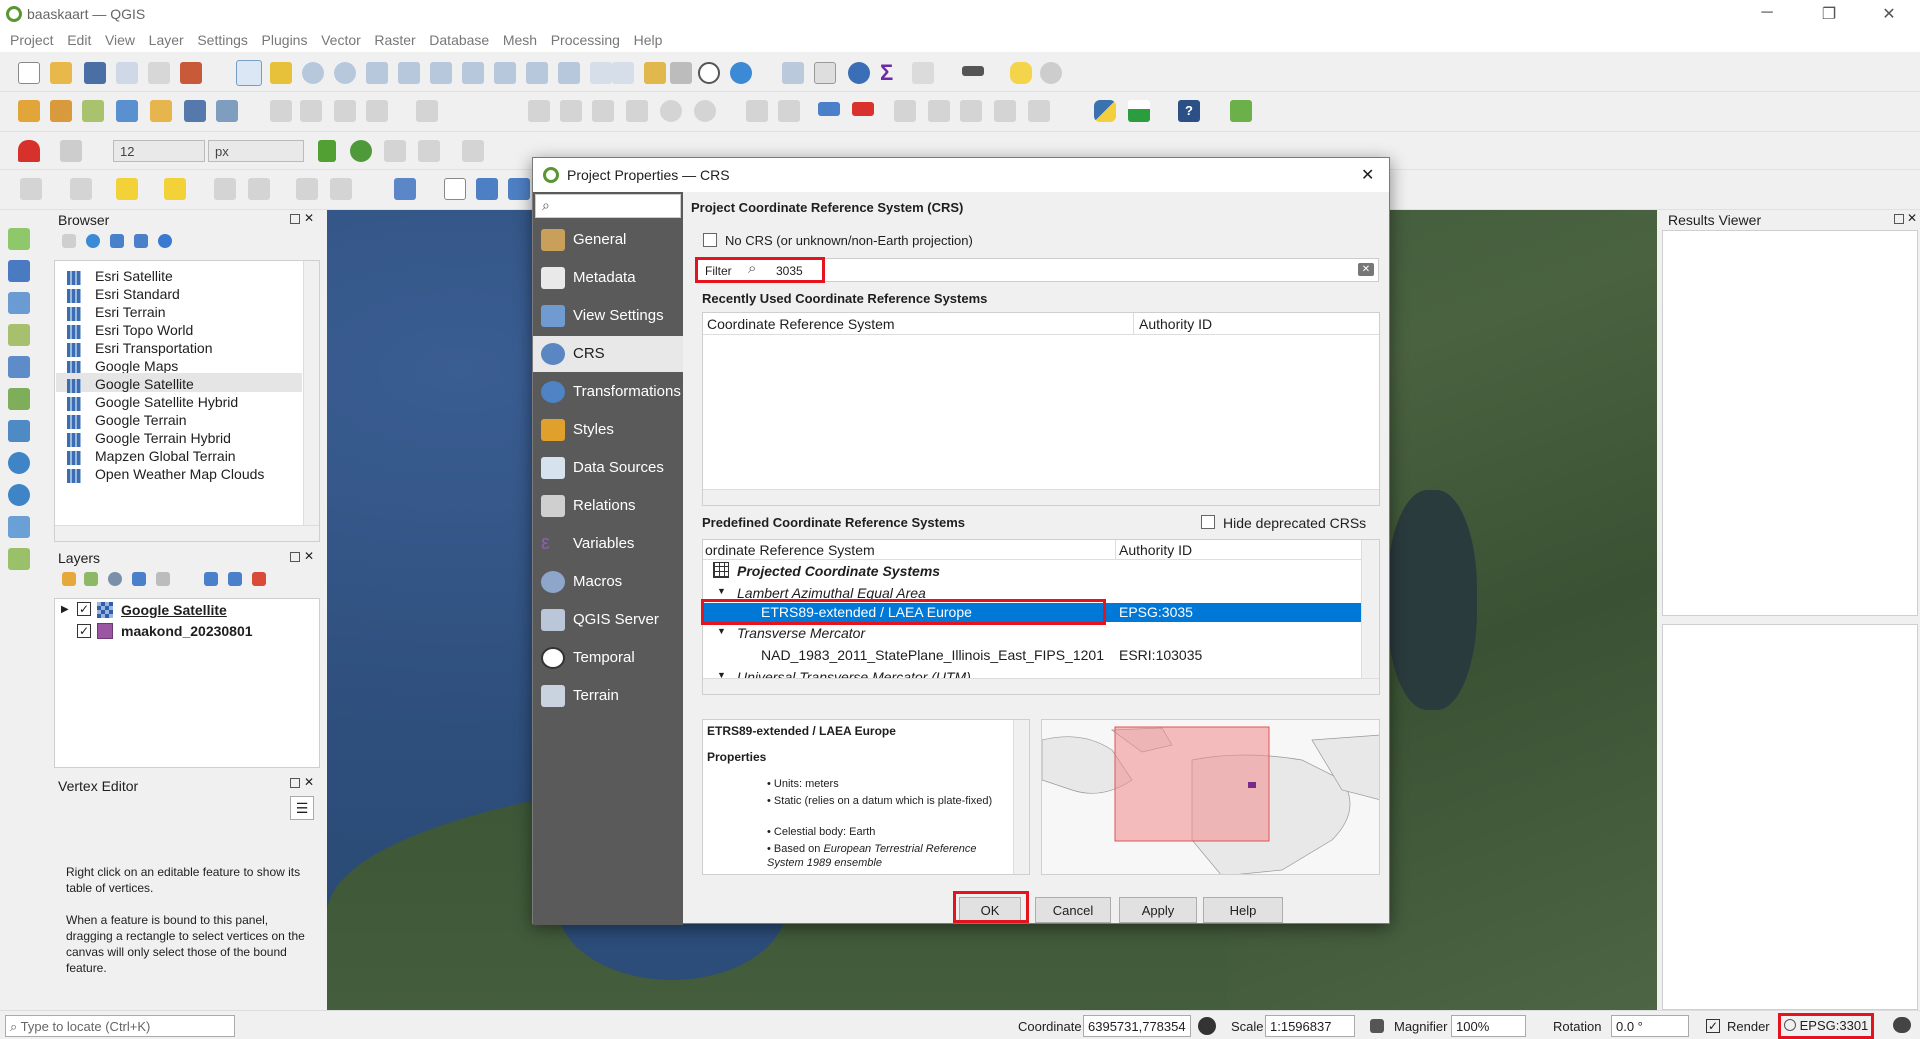  What do you see at coordinates (1041, 409) in the screenshot?
I see `recent-crs-table: Coordinate Reference System Authority ID` at bounding box center [1041, 409].